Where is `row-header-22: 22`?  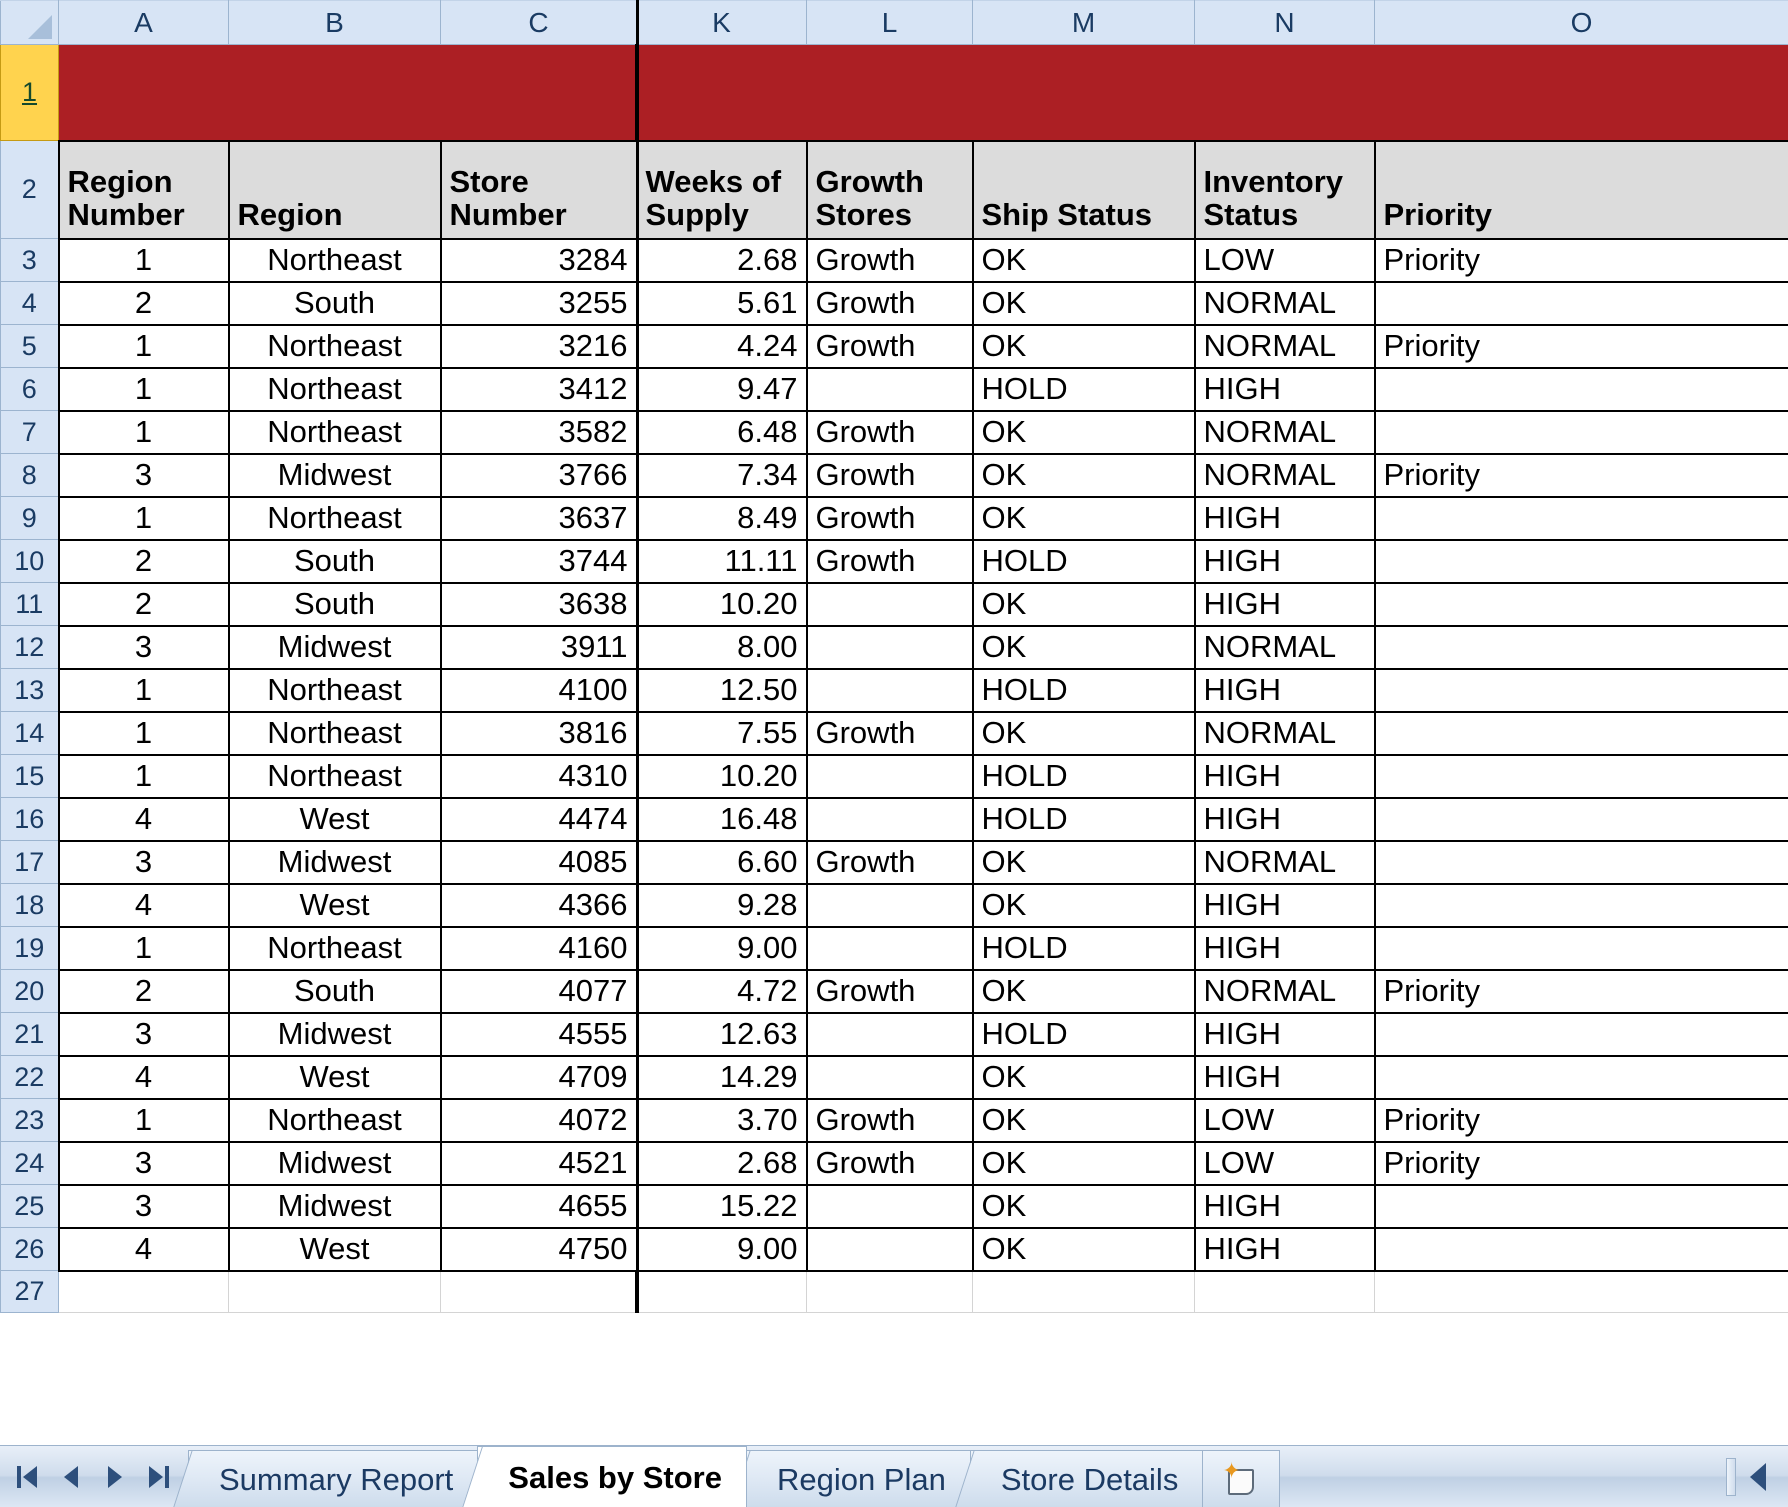 row-header-22: 22 is located at coordinates (29, 1077).